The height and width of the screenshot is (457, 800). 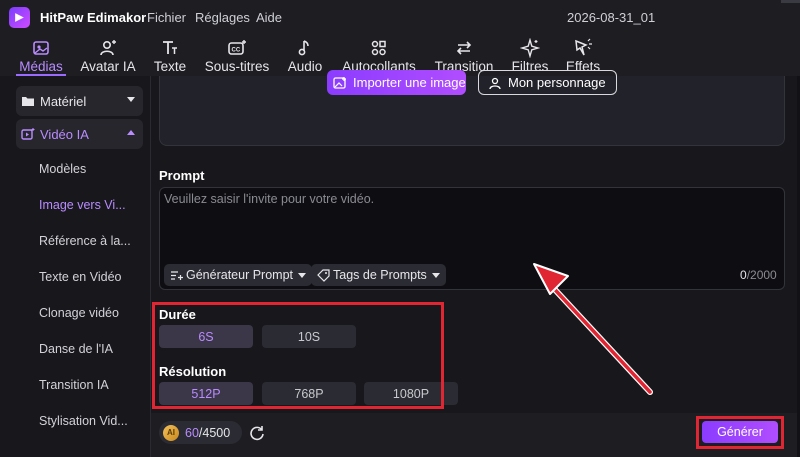 What do you see at coordinates (74, 385) in the screenshot?
I see `sidebar-item-transition-ia: Transition IA` at bounding box center [74, 385].